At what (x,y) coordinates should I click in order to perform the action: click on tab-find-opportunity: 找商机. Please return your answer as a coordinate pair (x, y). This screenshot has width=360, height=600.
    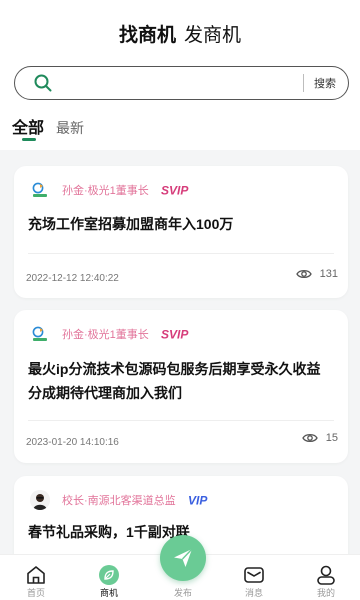
    Looking at the image, I should click on (147, 33).